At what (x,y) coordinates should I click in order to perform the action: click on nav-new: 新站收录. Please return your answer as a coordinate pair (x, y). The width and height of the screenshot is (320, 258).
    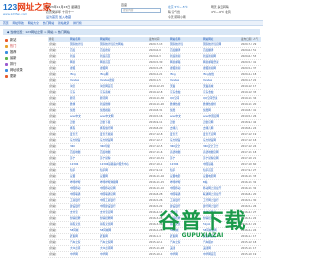
    Looking at the image, I should click on (63, 23).